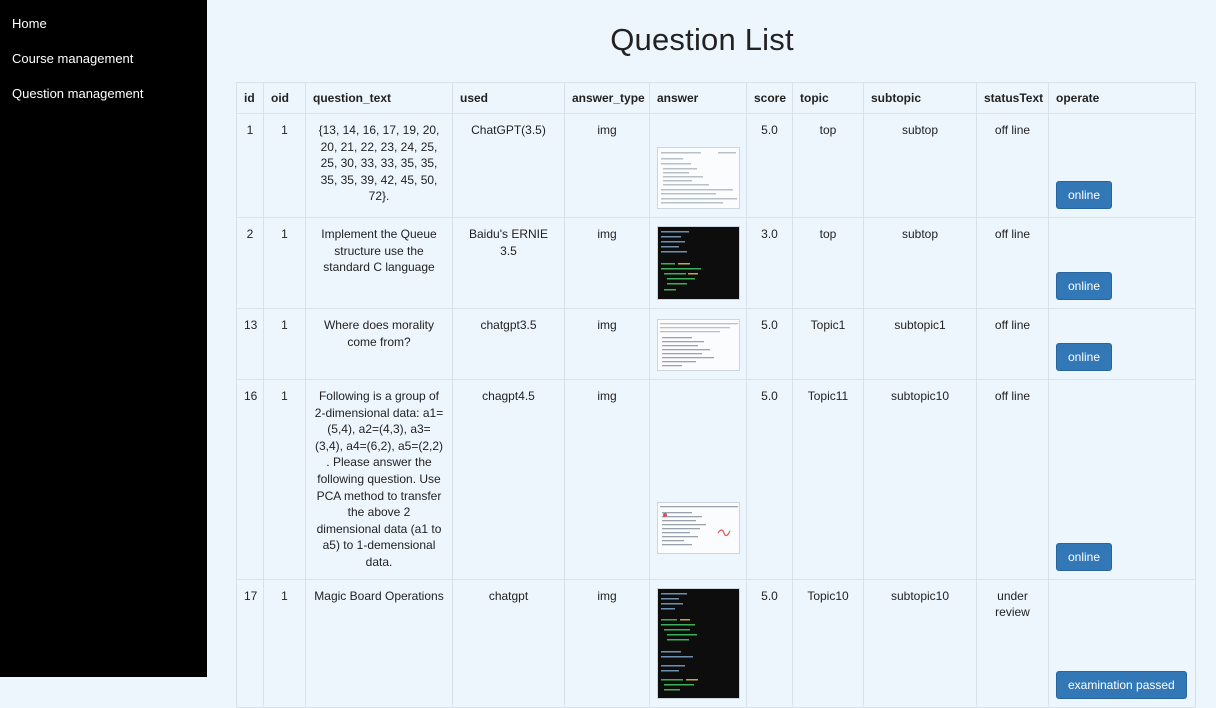  What do you see at coordinates (508, 165) in the screenshot?
I see `cell-used: ChatGPT(3.5)` at bounding box center [508, 165].